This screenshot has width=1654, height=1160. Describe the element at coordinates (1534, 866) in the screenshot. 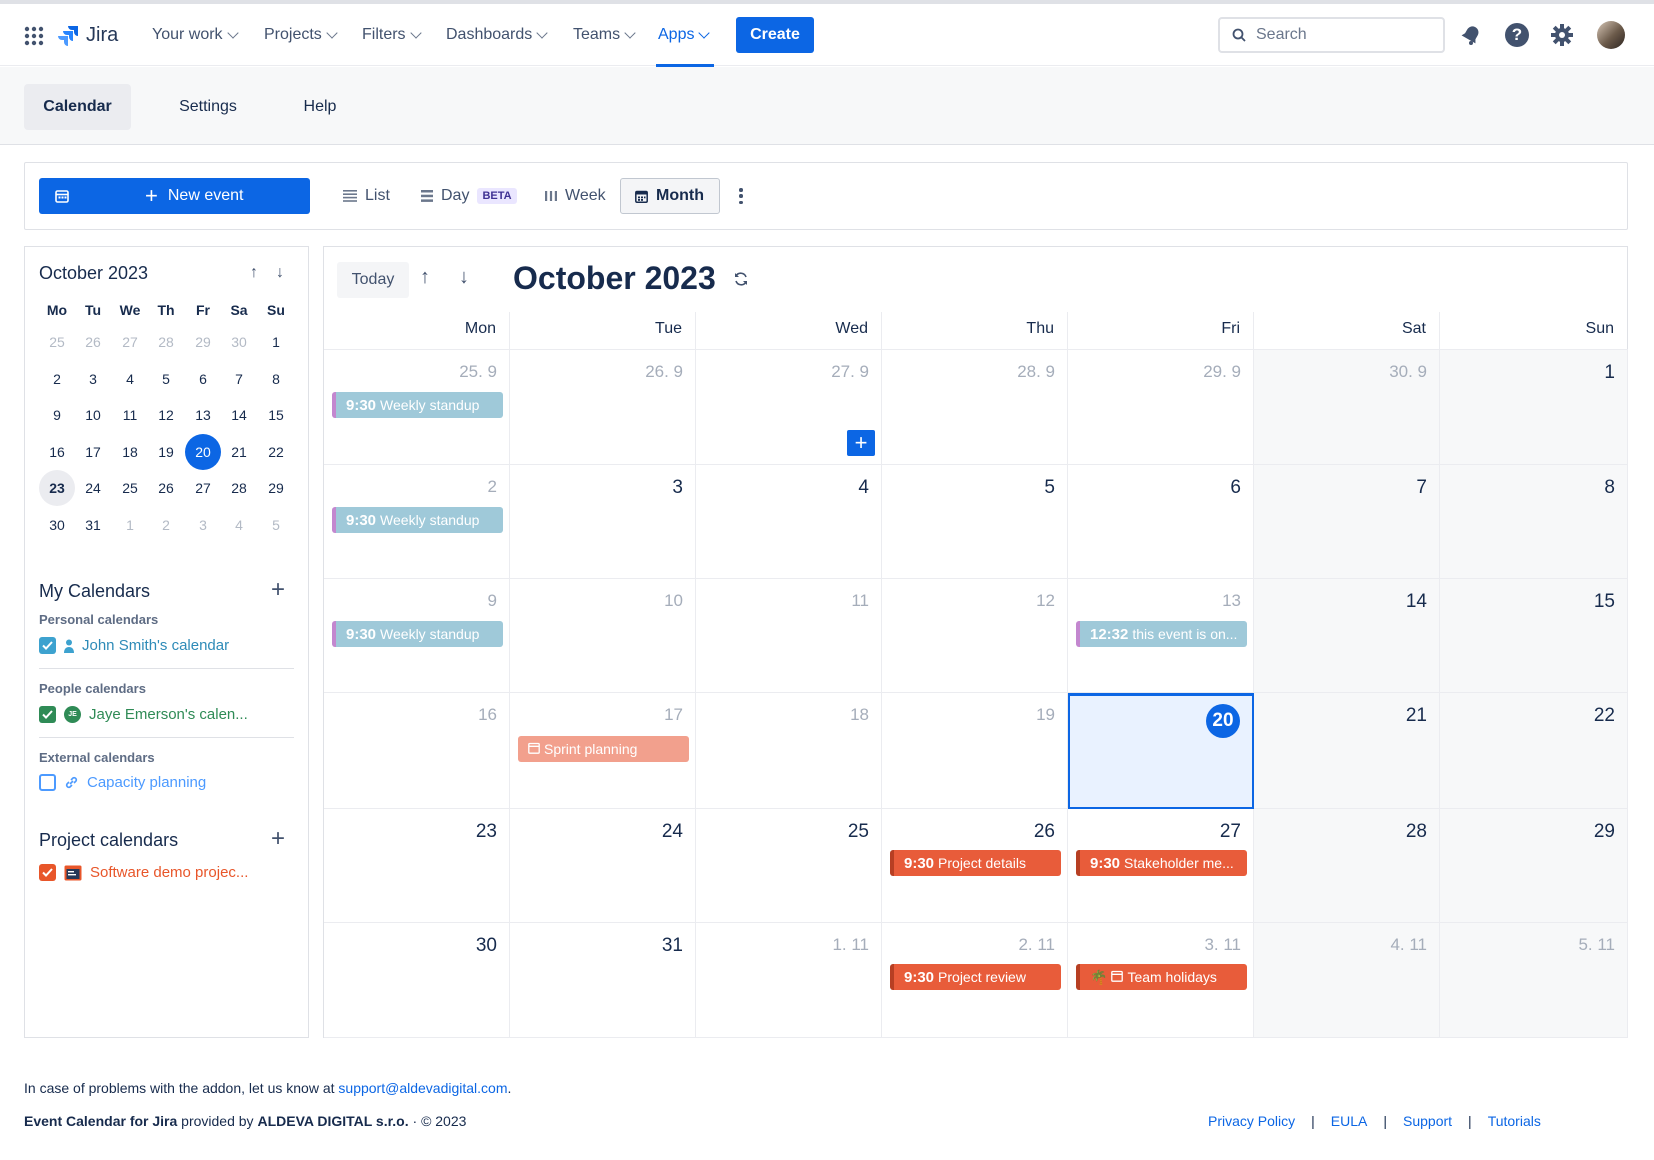

I see `day-cell: 29` at that location.